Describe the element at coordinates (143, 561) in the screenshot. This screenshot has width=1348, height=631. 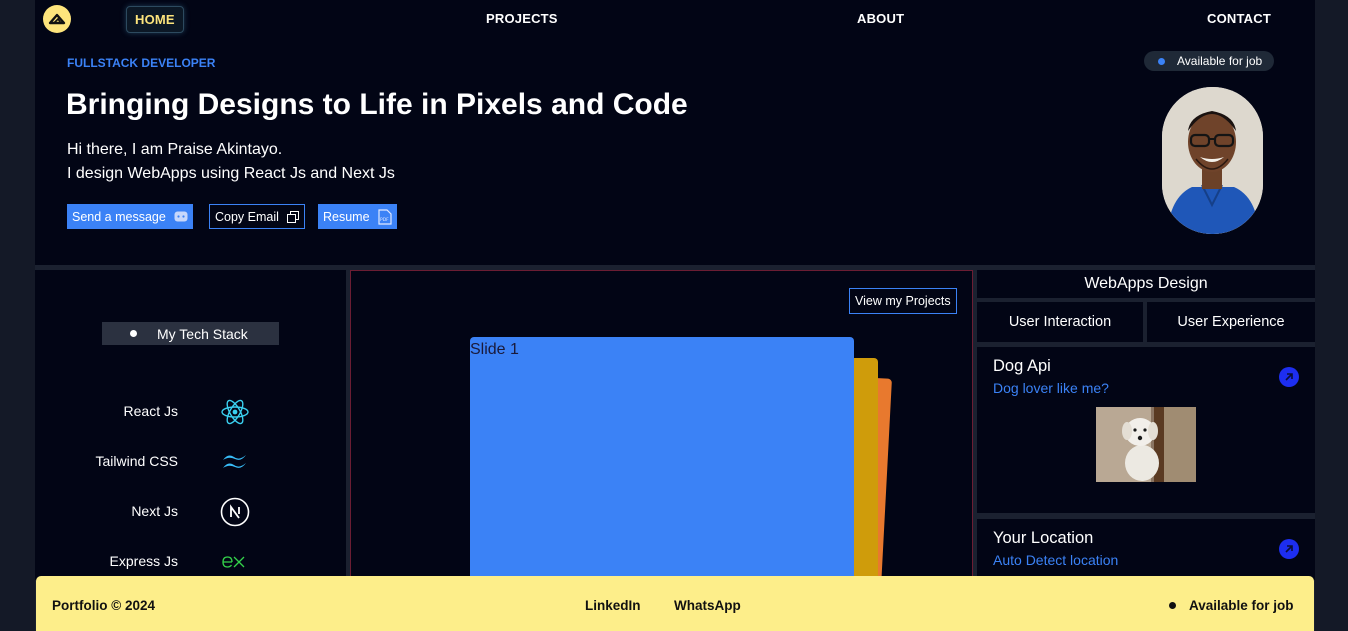
I see `tech-label: Express Js` at that location.